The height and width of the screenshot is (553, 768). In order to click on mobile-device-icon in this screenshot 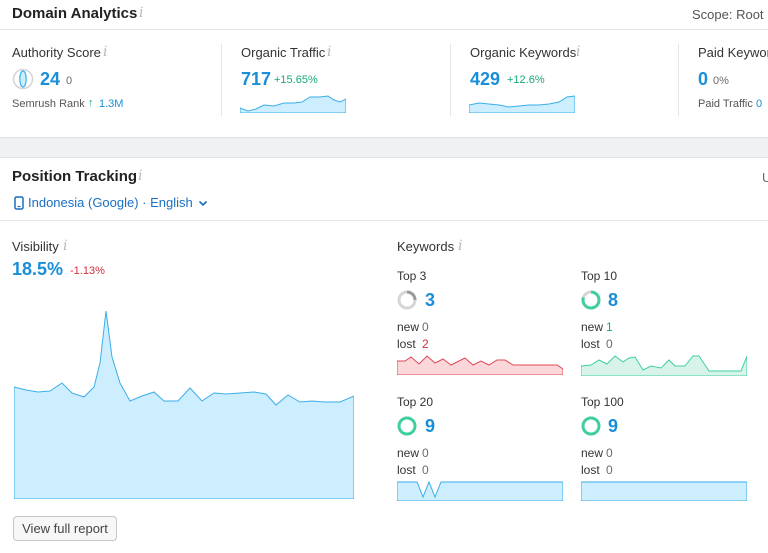, I will do `click(19, 202)`.